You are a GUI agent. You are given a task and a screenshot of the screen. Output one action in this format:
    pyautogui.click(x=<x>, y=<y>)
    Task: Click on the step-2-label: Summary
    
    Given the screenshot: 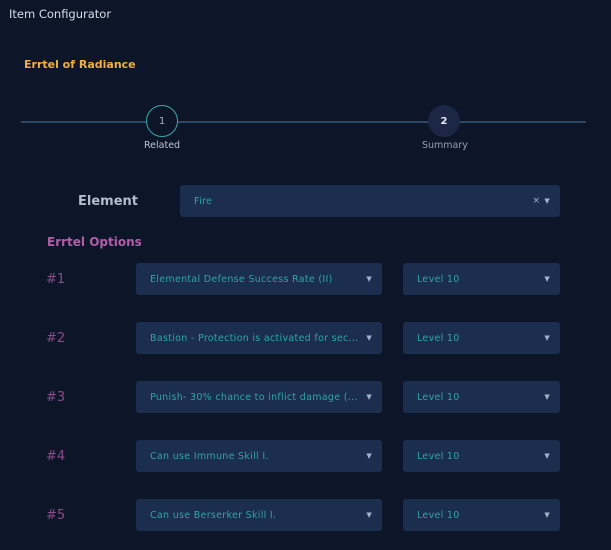 What is the action you would take?
    pyautogui.click(x=445, y=145)
    